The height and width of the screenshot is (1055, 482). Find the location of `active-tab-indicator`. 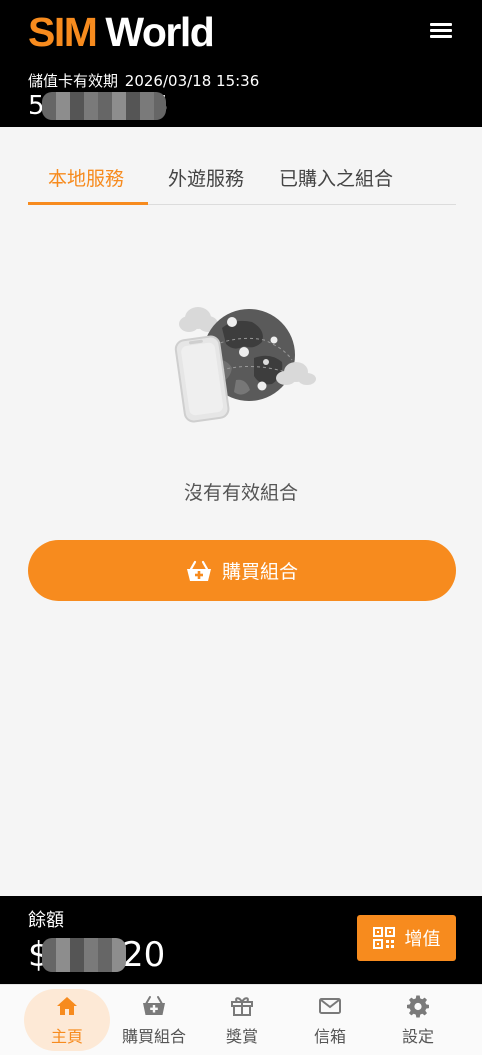

active-tab-indicator is located at coordinates (88, 203).